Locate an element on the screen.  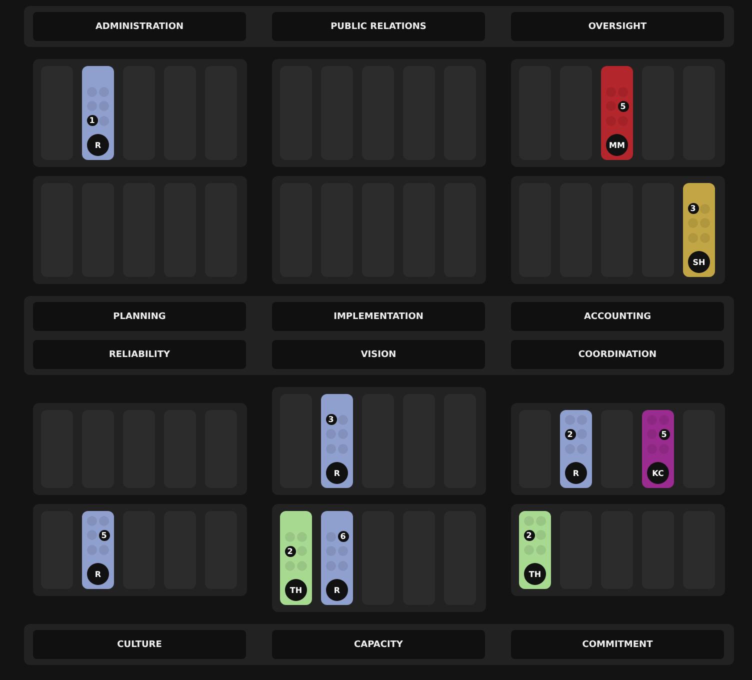
token-card: 3 R is located at coordinates (337, 441).